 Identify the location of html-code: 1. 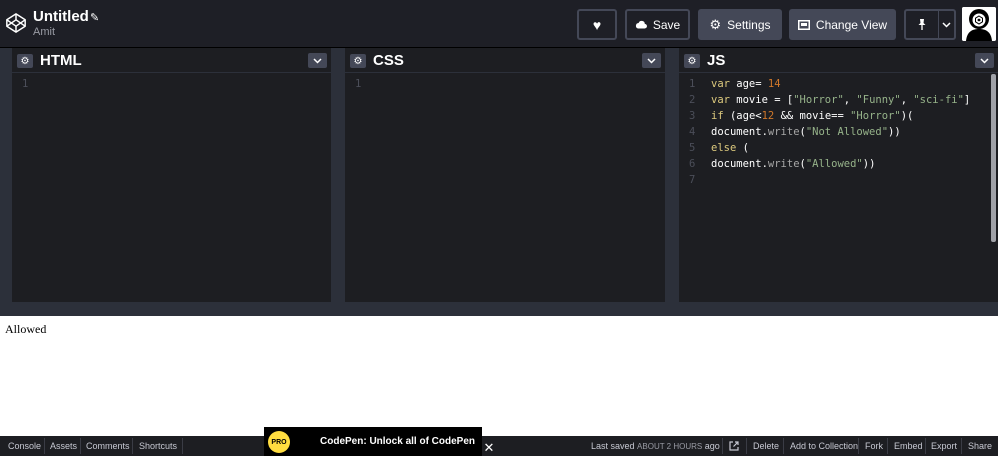
(171, 84).